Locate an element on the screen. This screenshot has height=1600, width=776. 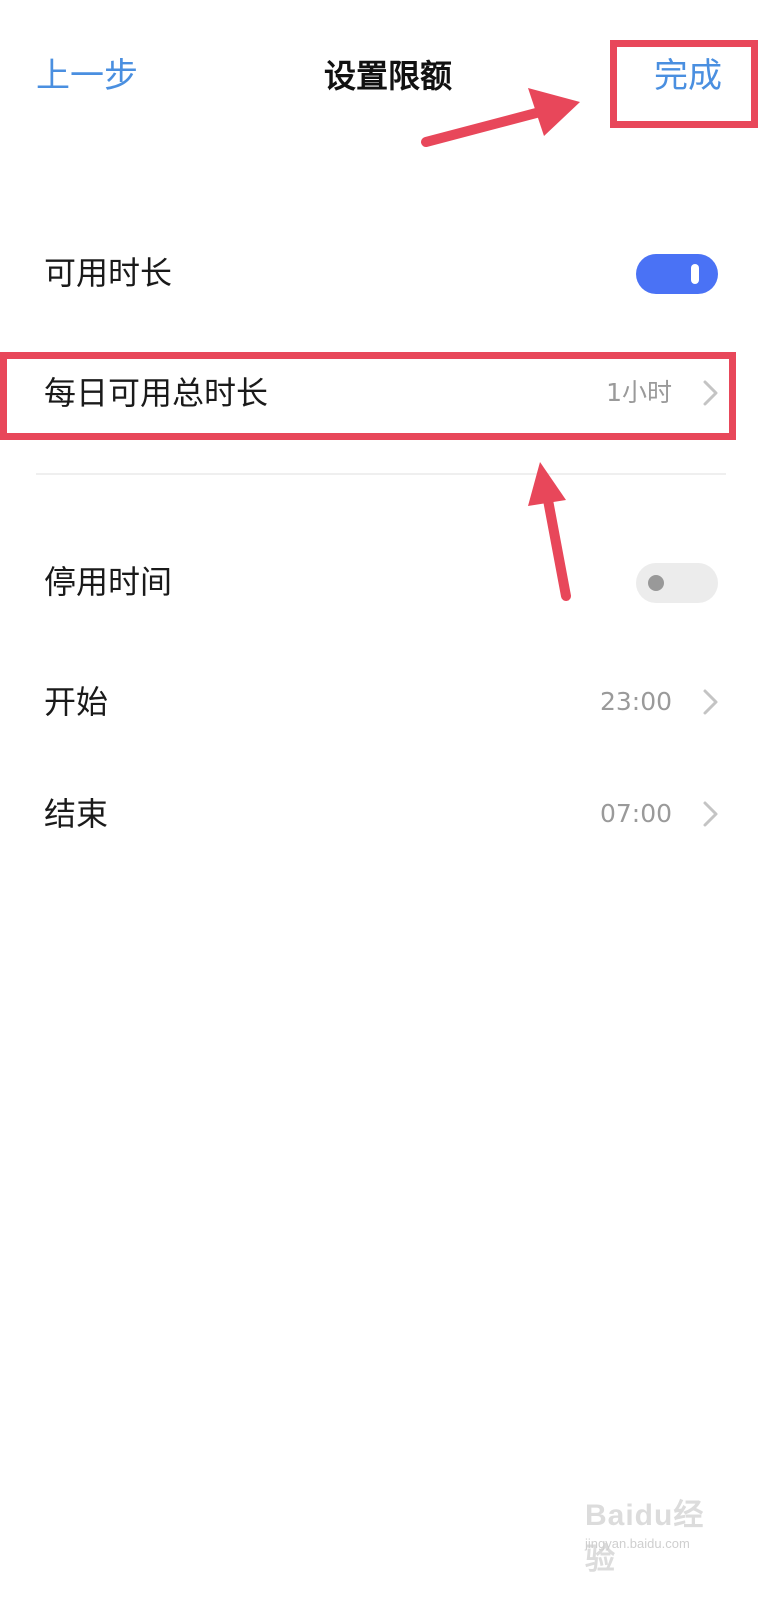
start-time-value: 23:00 is located at coordinates (635, 701).